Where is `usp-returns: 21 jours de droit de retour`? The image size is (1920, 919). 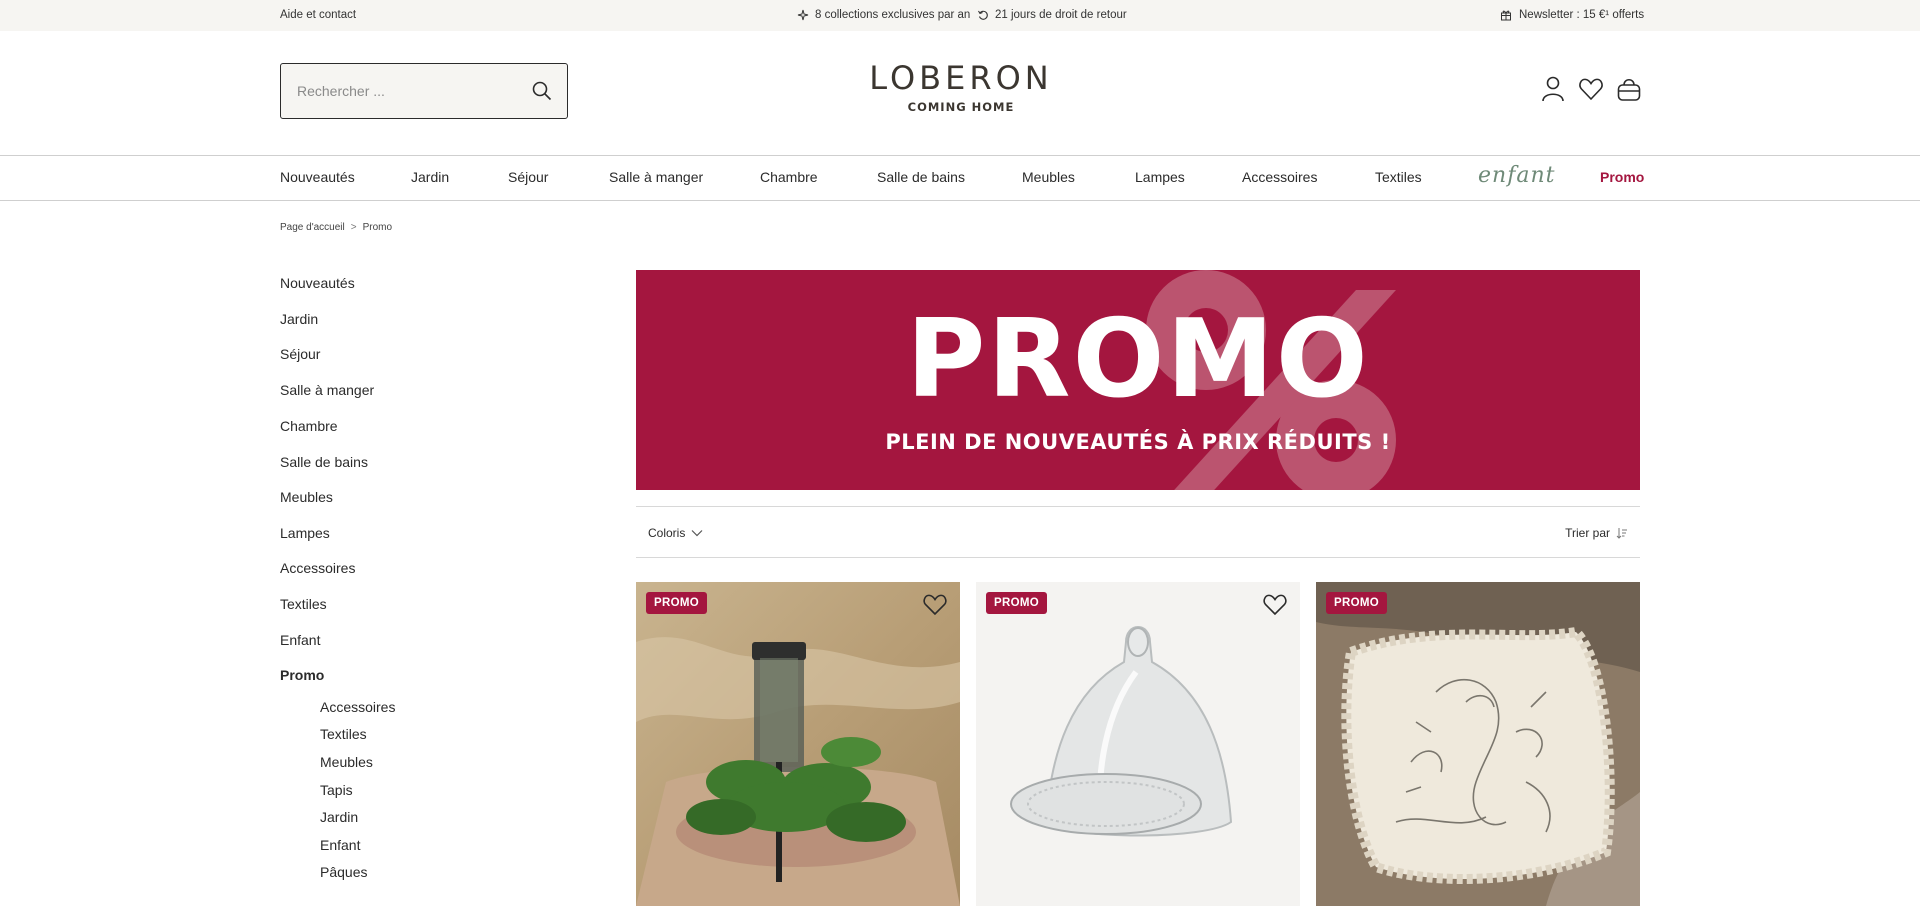 usp-returns: 21 jours de droit de retour is located at coordinates (1052, 15).